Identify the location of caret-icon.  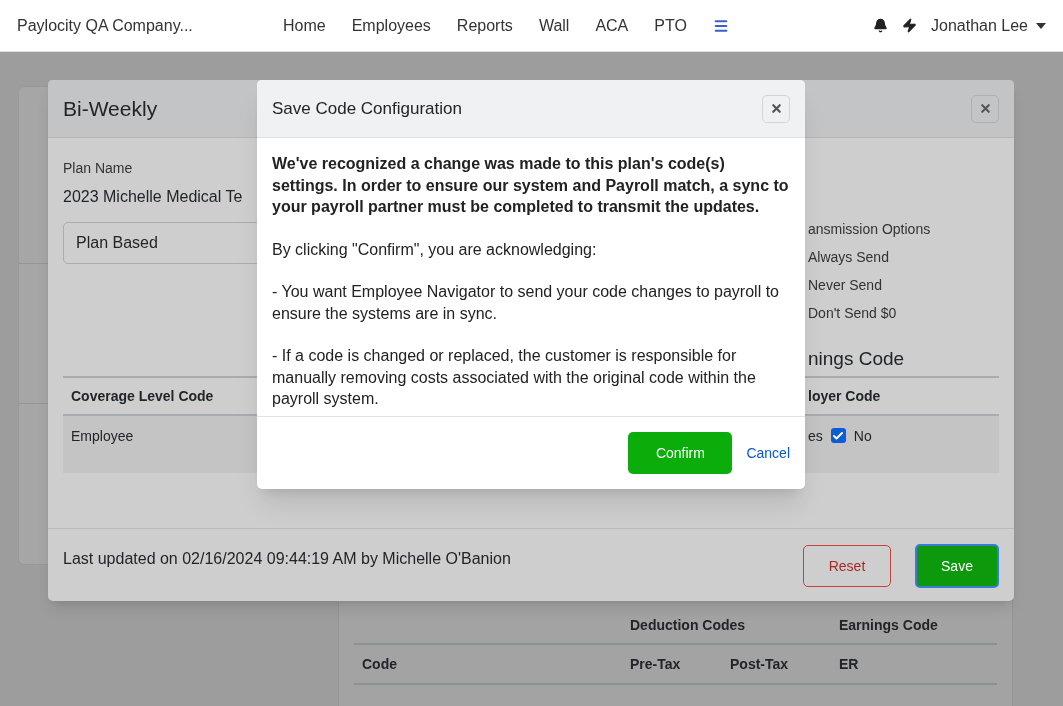
(1041, 25).